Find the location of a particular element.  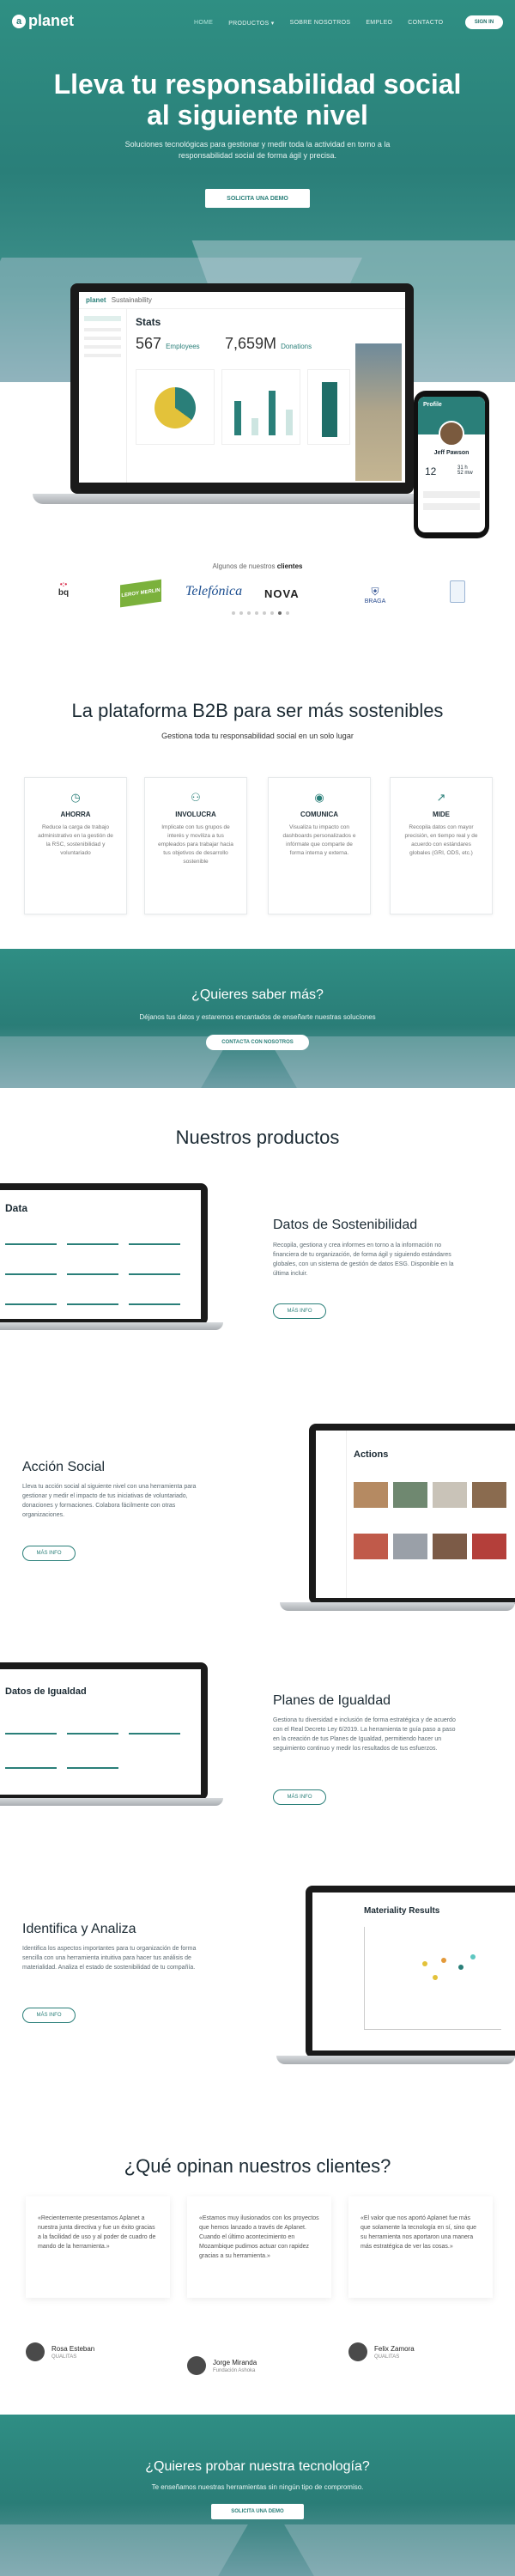

bars-widget is located at coordinates (260, 407).